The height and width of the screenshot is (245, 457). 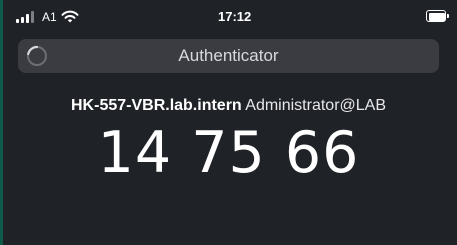 I want to click on status-time: 17:12, so click(x=235, y=16).